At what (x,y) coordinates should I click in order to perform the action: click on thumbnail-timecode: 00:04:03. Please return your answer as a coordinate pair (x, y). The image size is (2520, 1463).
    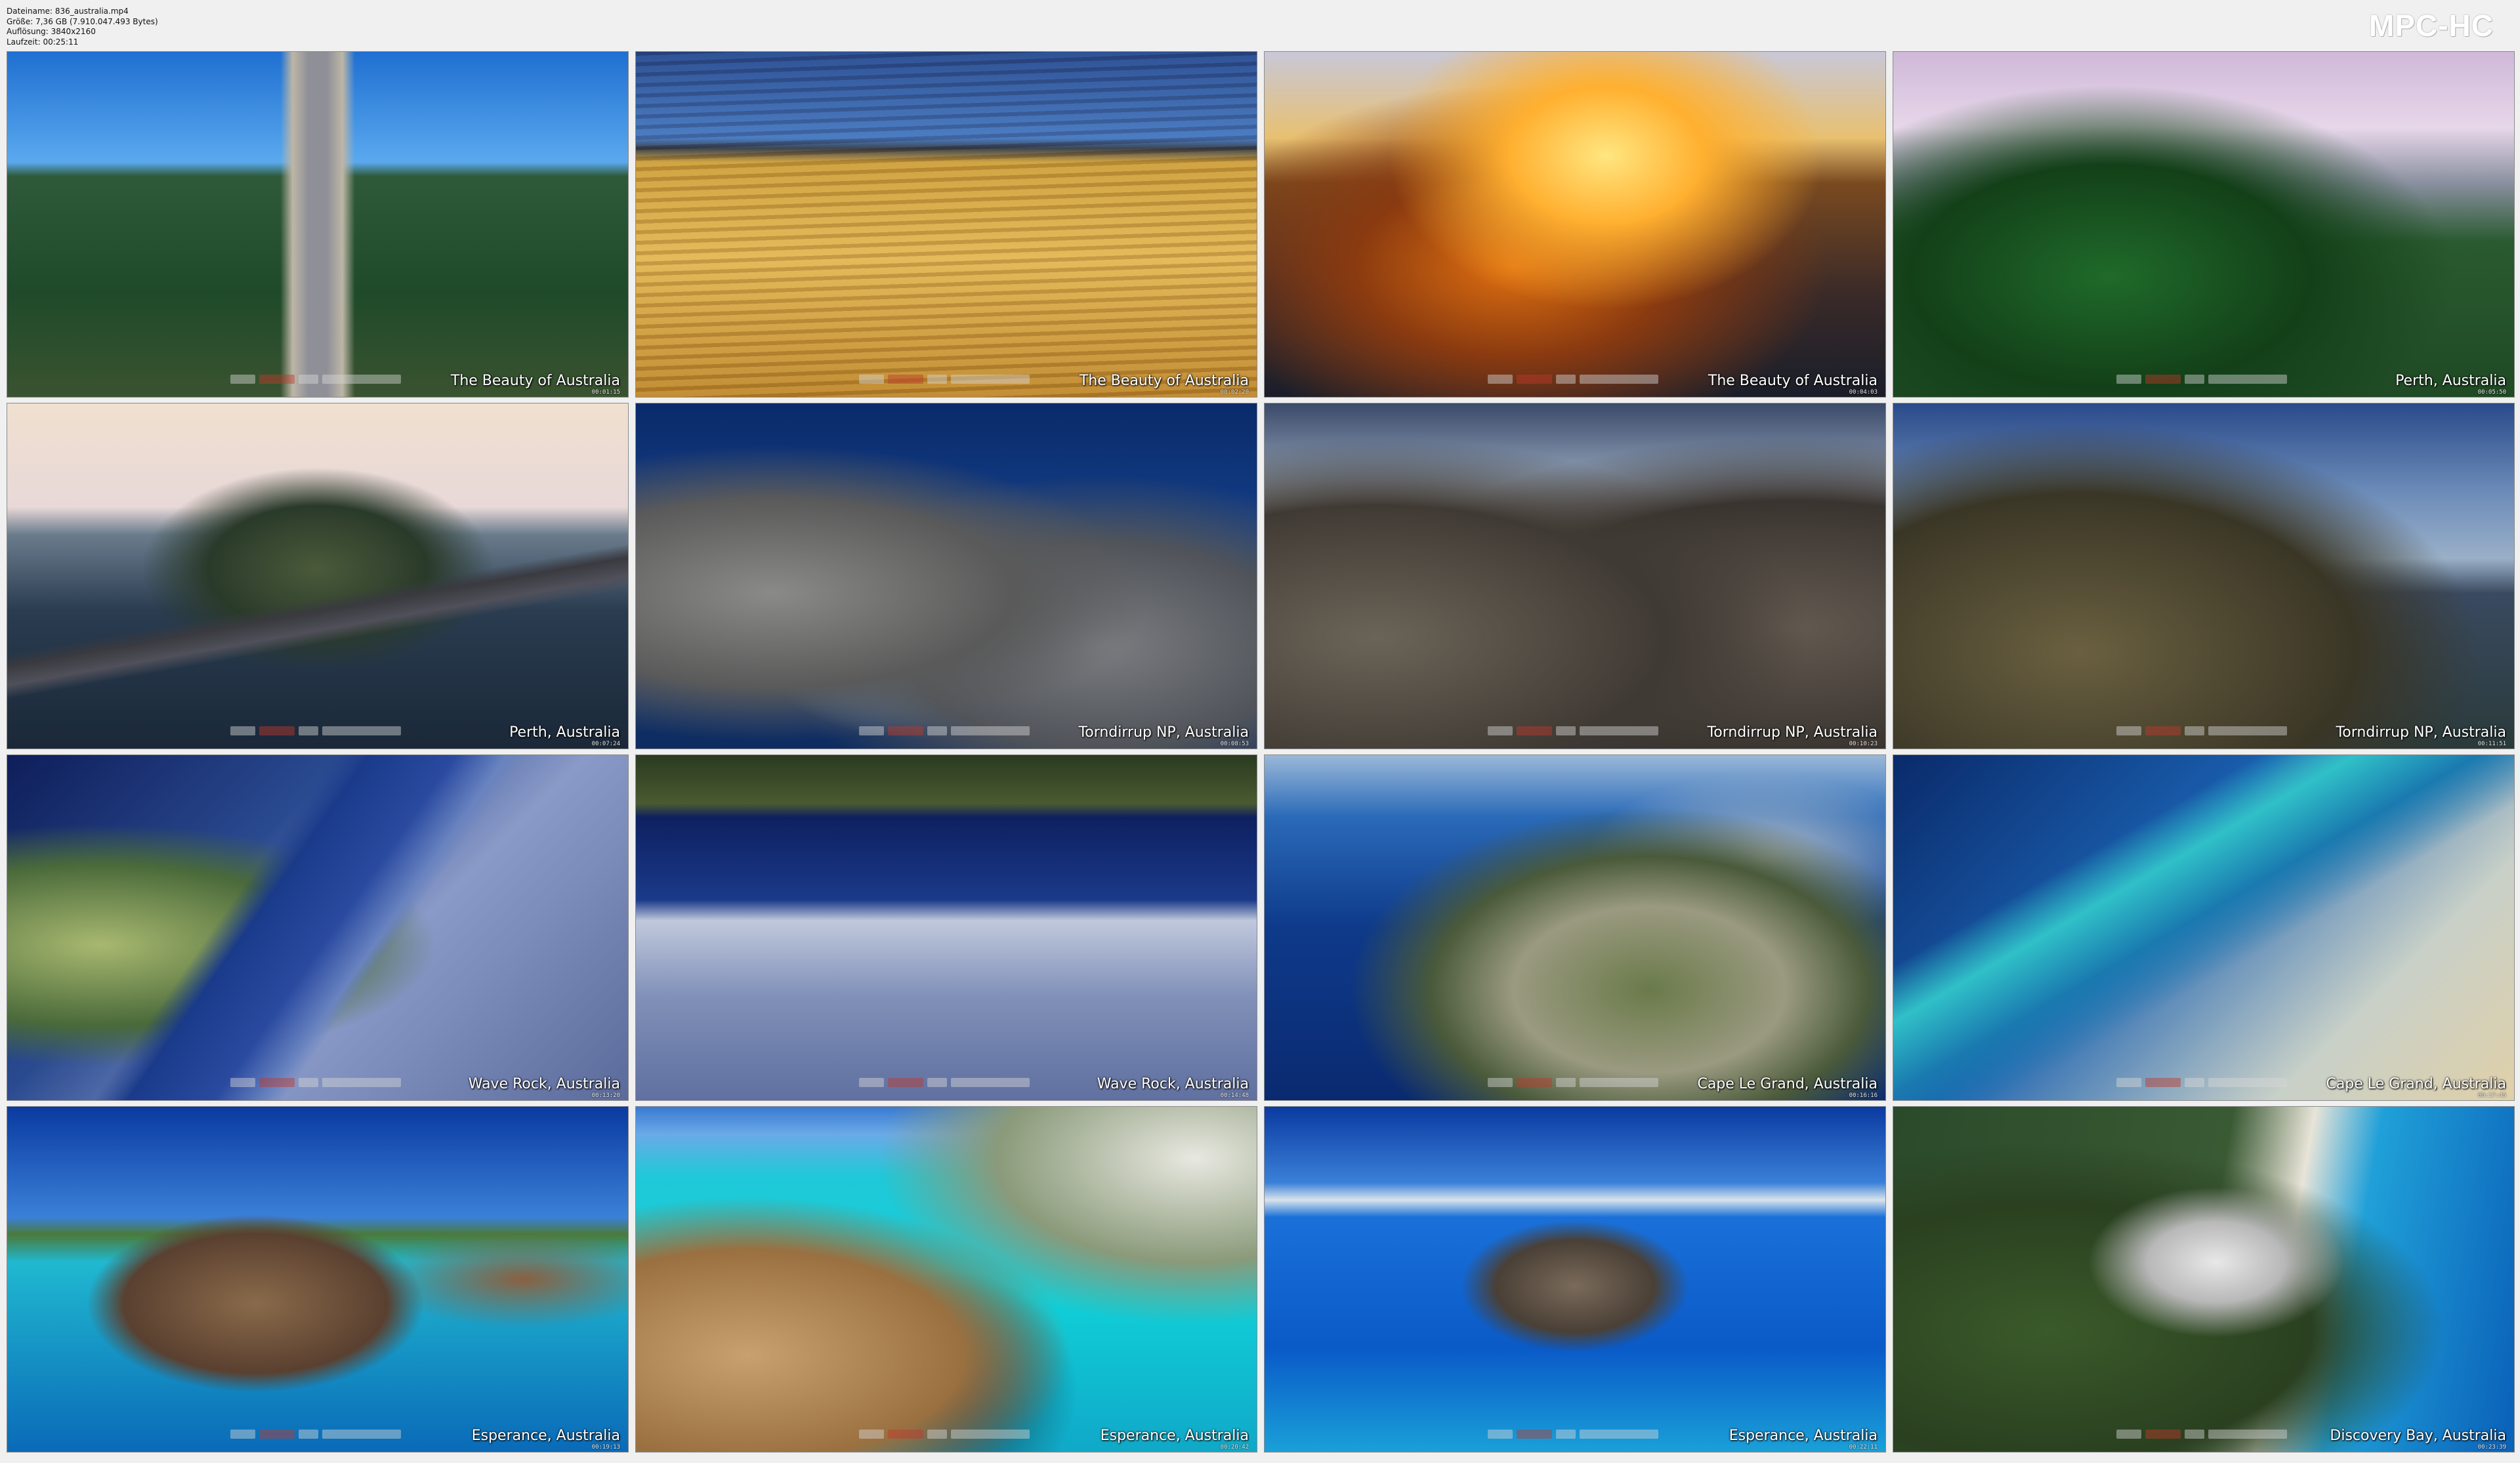
    Looking at the image, I should click on (1863, 393).